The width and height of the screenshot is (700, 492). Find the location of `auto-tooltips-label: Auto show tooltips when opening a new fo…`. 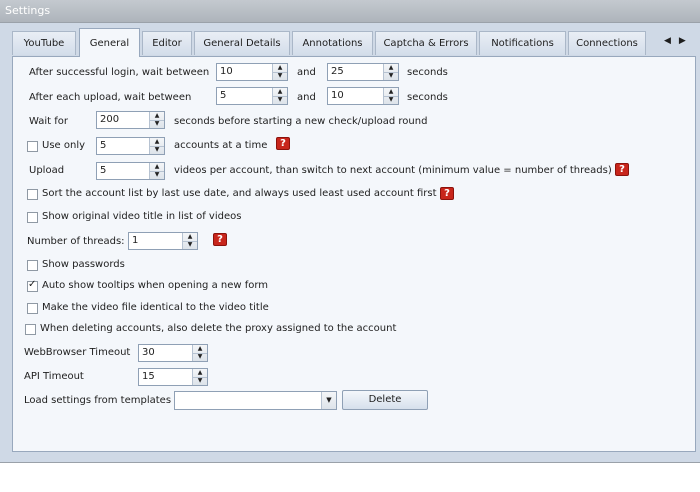

auto-tooltips-label: Auto show tooltips when opening a new fo… is located at coordinates (155, 285).